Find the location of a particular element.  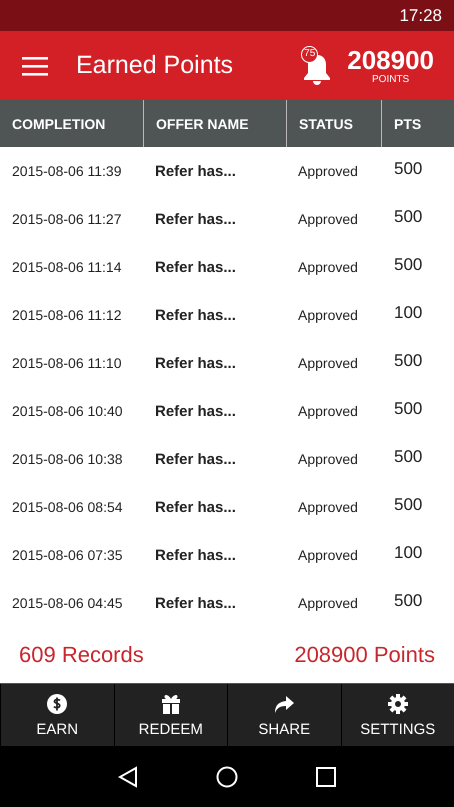

column-header: OFFER NAME is located at coordinates (214, 123).